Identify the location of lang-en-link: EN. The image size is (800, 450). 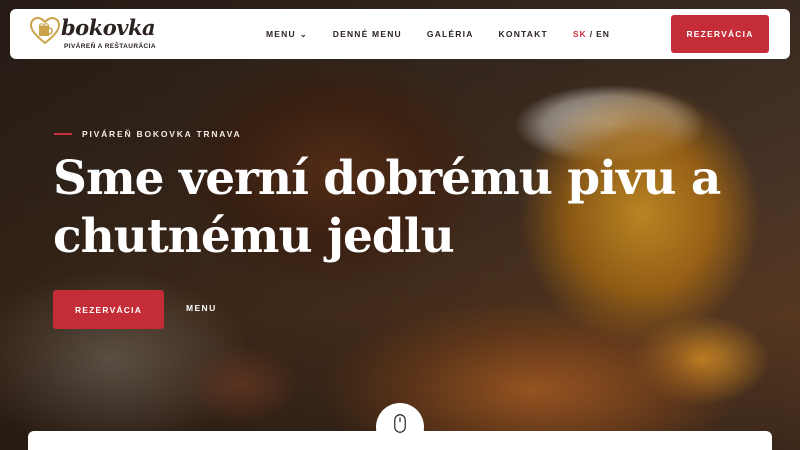
(603, 34).